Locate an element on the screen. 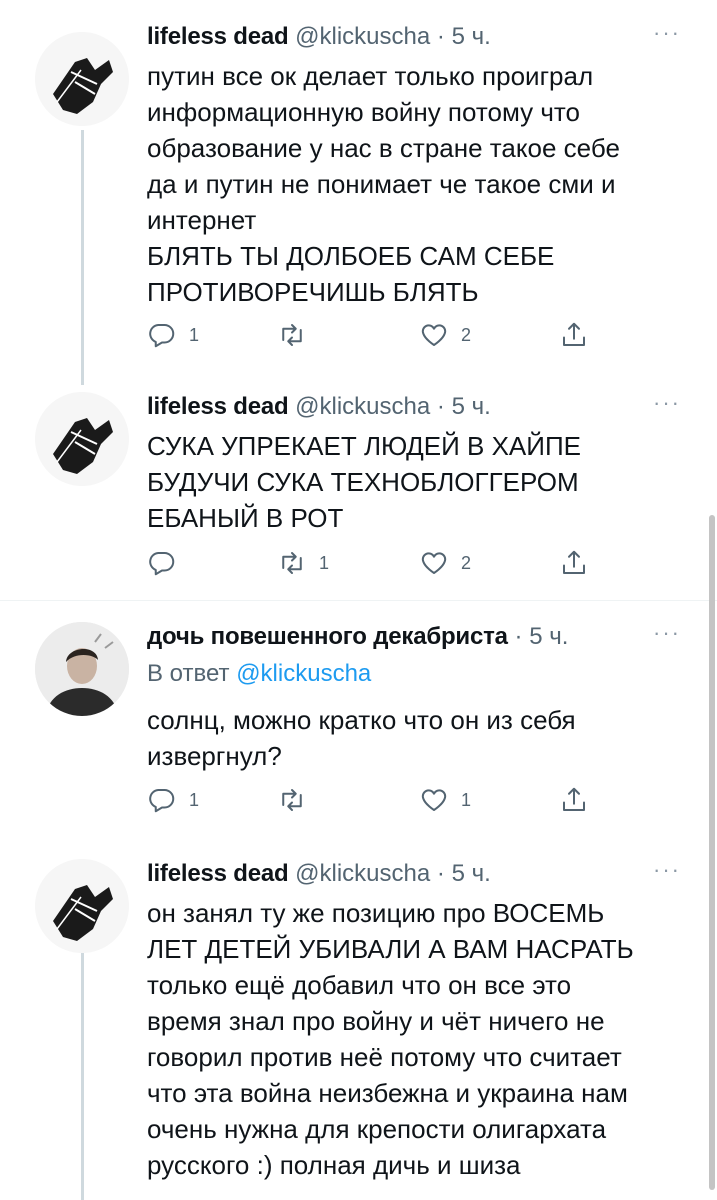 This screenshot has height=1200, width=717. tweet-text-line: солнц, можно кратко что он из себя is located at coordinates (361, 720).